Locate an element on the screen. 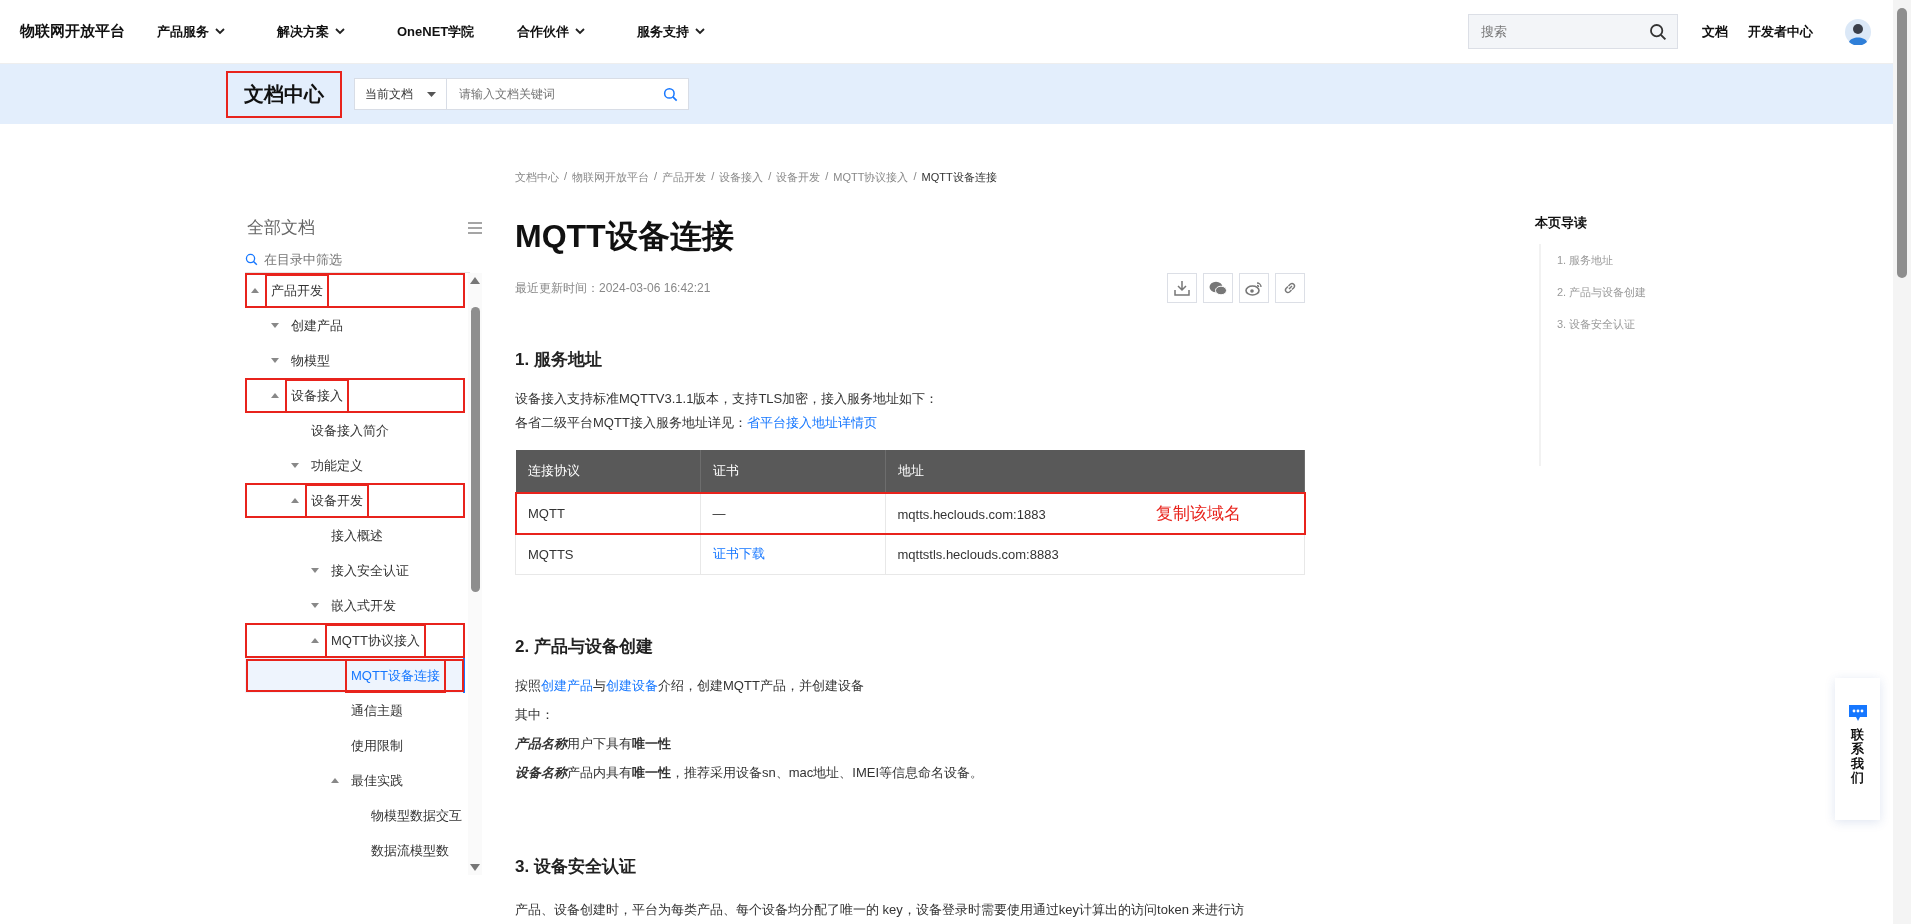 Image resolution: width=1911 pixels, height=924 pixels. header-link: 文档 is located at coordinates (1715, 31).